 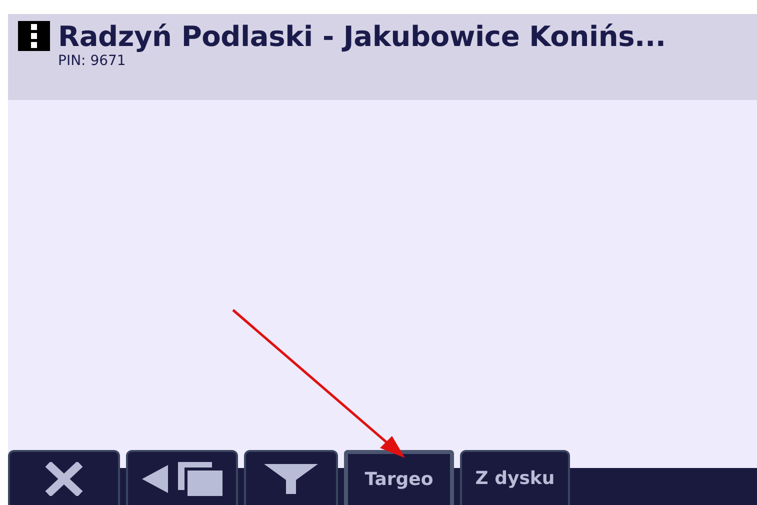 What do you see at coordinates (34, 36) in the screenshot?
I see `menu-dots-icon` at bounding box center [34, 36].